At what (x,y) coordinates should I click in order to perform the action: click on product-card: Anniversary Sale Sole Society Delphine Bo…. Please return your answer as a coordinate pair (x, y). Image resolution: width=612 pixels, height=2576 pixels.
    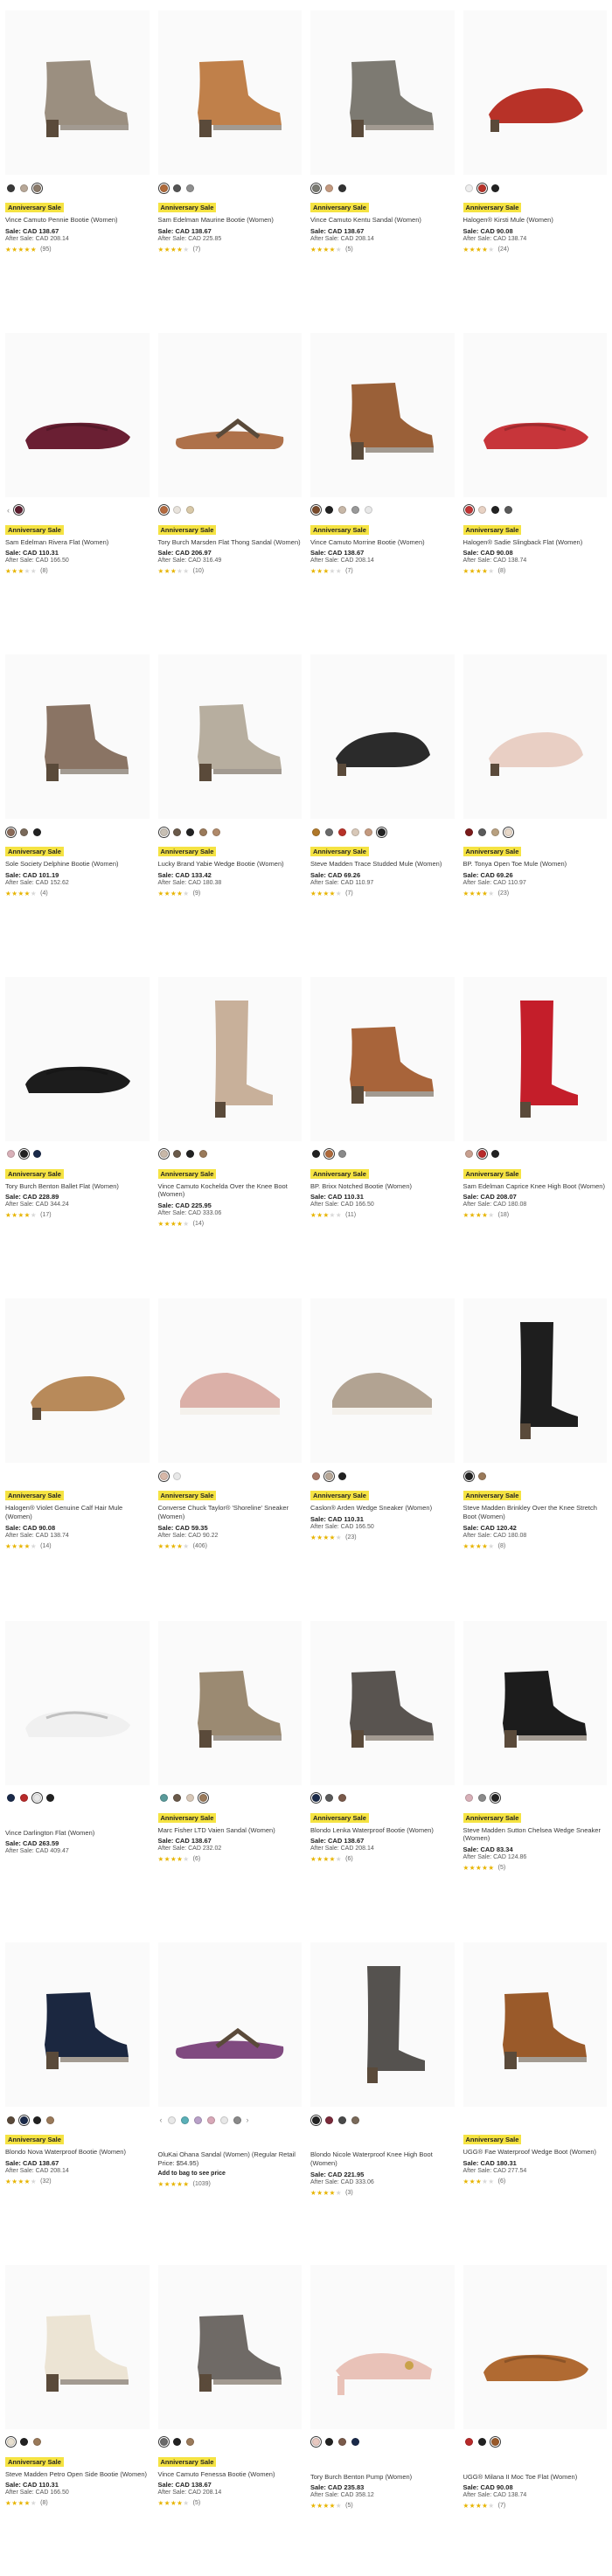
    Looking at the image, I should click on (77, 805).